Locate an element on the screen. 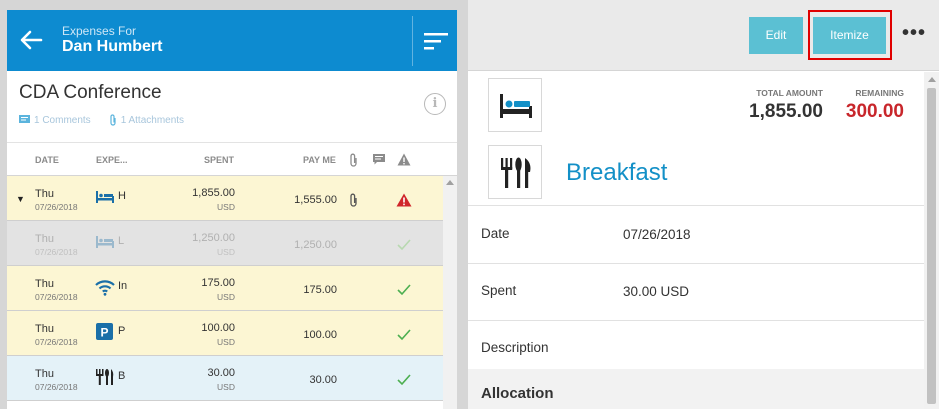 Image resolution: width=939 pixels, height=409 pixels. scrollbar-thumb is located at coordinates (931, 246).